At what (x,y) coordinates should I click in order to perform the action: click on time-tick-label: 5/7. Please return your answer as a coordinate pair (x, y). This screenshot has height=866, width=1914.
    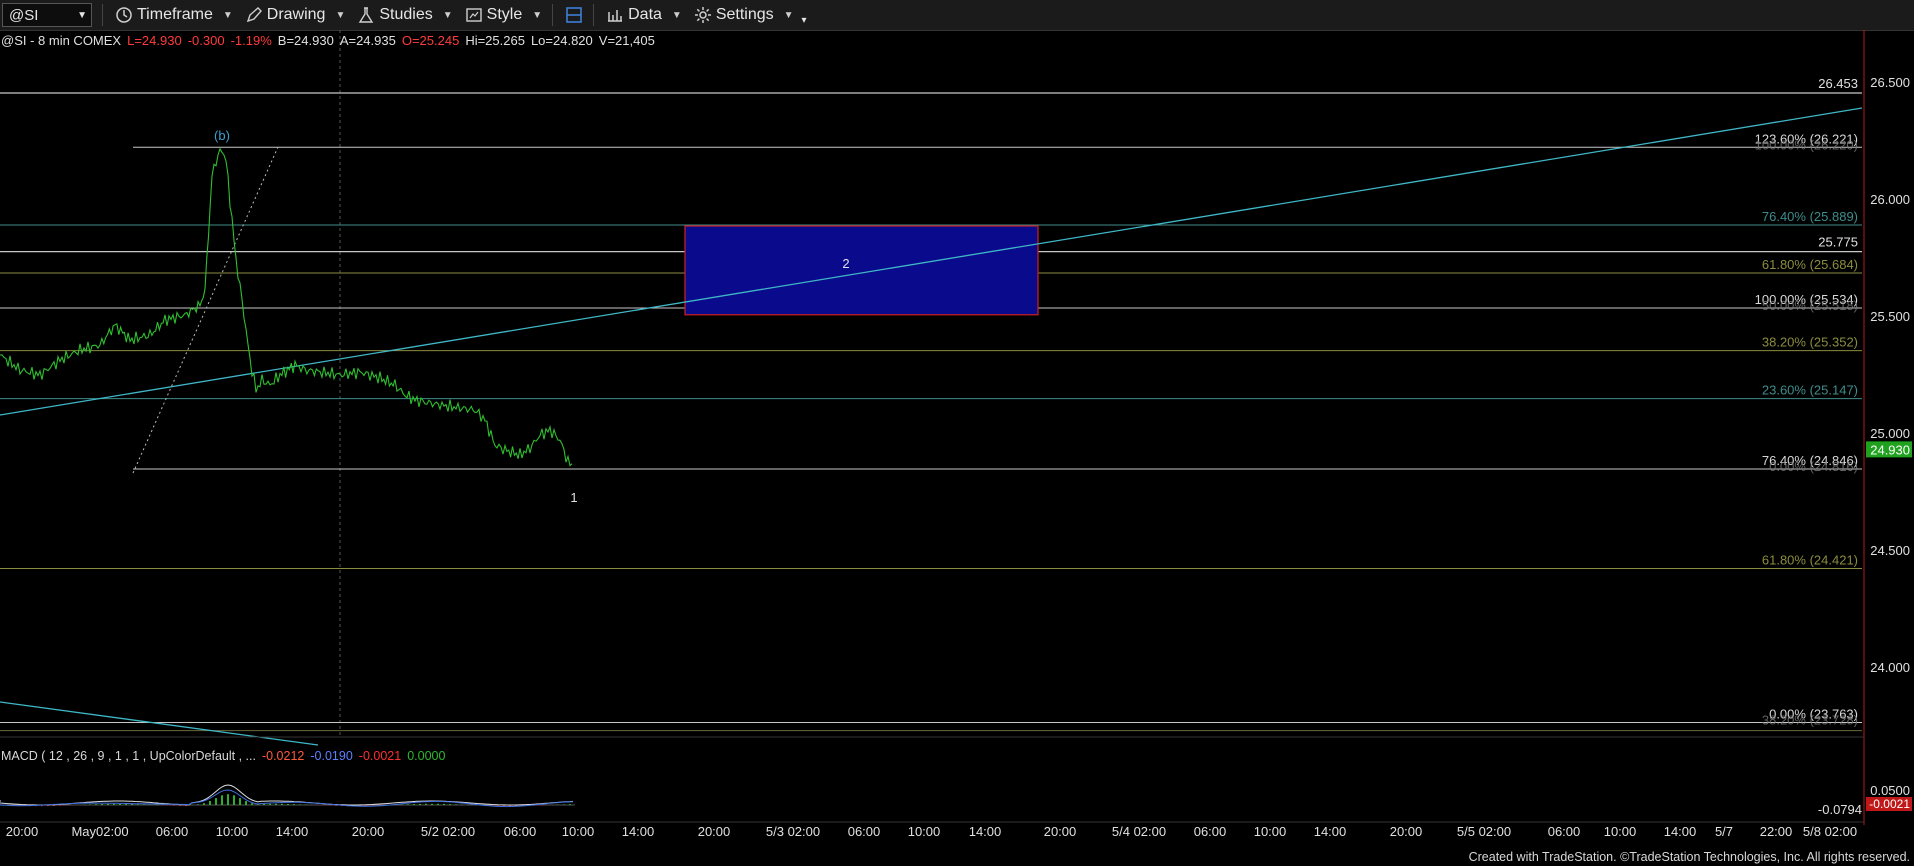
    Looking at the image, I should click on (1724, 831).